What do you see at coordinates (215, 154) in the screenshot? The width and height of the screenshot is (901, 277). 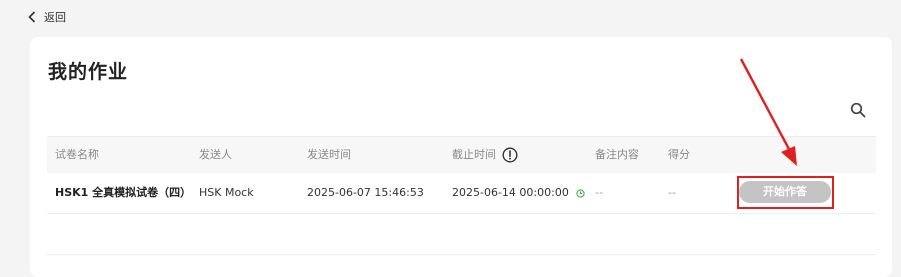 I see `header-sender: 发送人` at bounding box center [215, 154].